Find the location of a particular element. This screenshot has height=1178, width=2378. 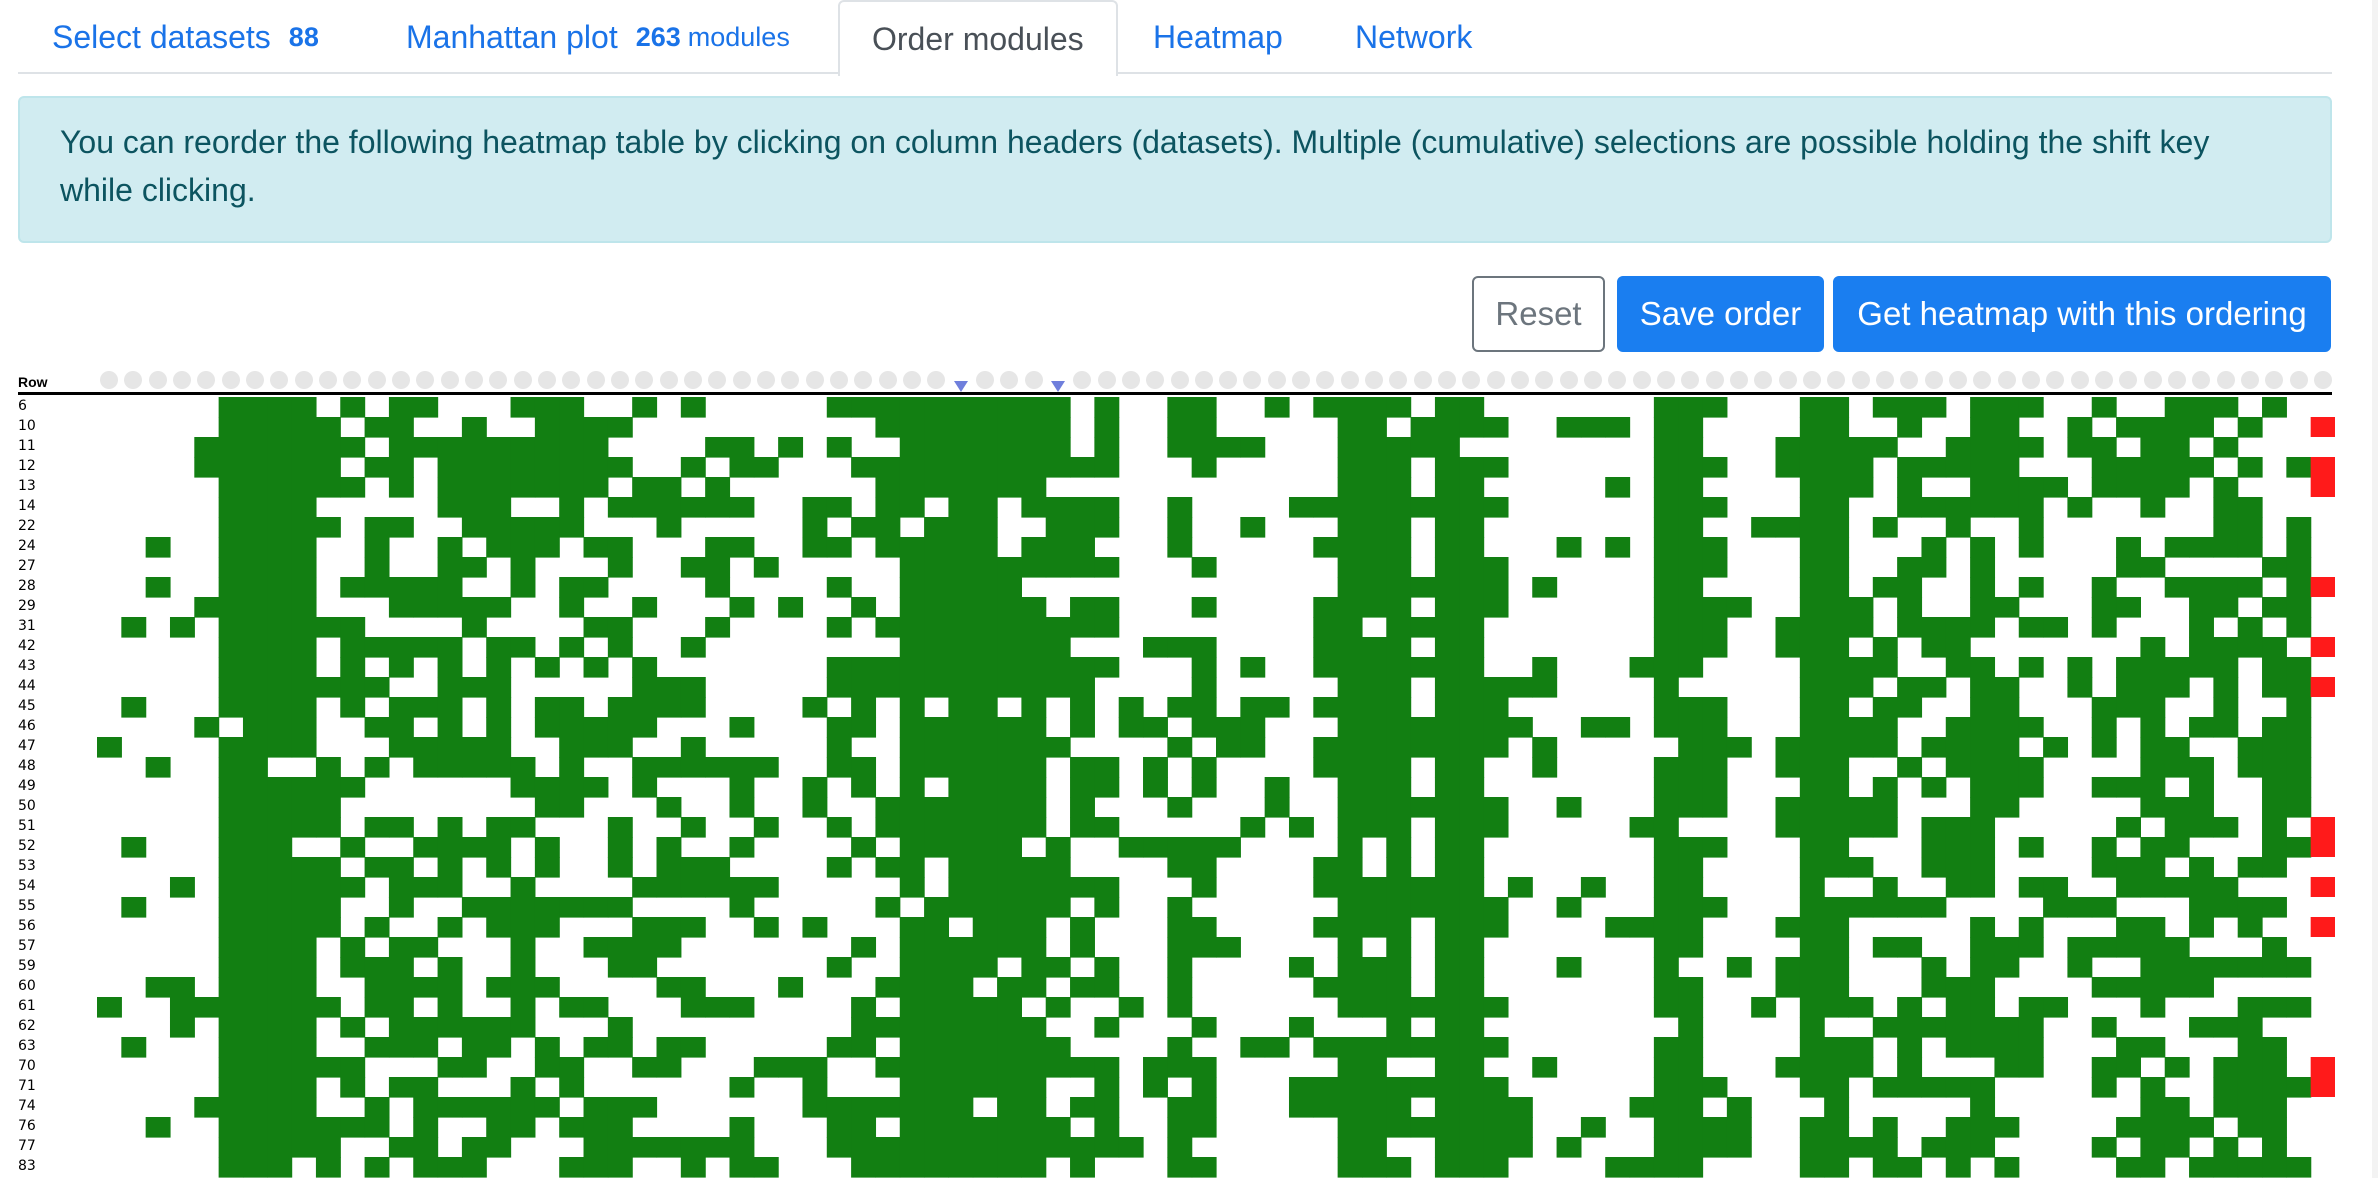

tab-heatmap: Heatmap is located at coordinates (1218, 37).